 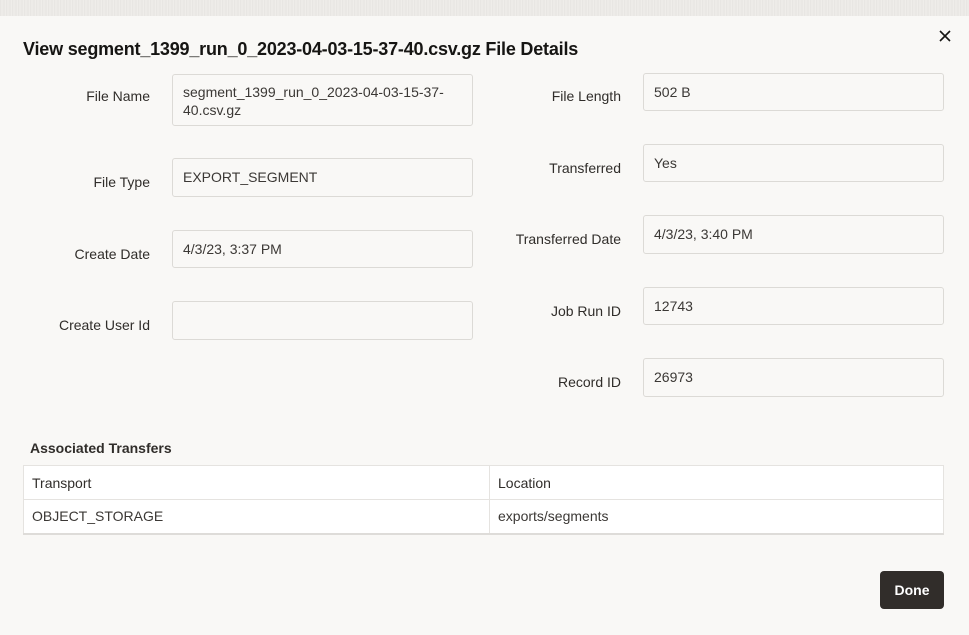 I want to click on file-length-label: File Length, so click(x=586, y=96).